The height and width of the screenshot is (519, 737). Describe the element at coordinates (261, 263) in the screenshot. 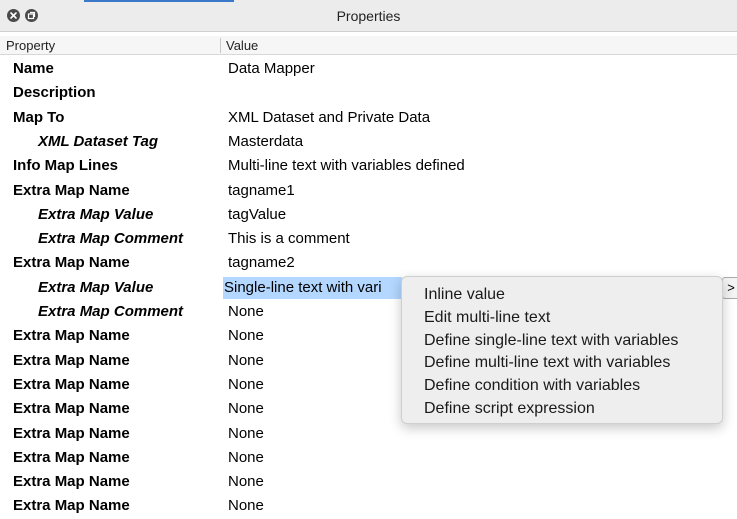

I see `property-value: tagname2` at that location.